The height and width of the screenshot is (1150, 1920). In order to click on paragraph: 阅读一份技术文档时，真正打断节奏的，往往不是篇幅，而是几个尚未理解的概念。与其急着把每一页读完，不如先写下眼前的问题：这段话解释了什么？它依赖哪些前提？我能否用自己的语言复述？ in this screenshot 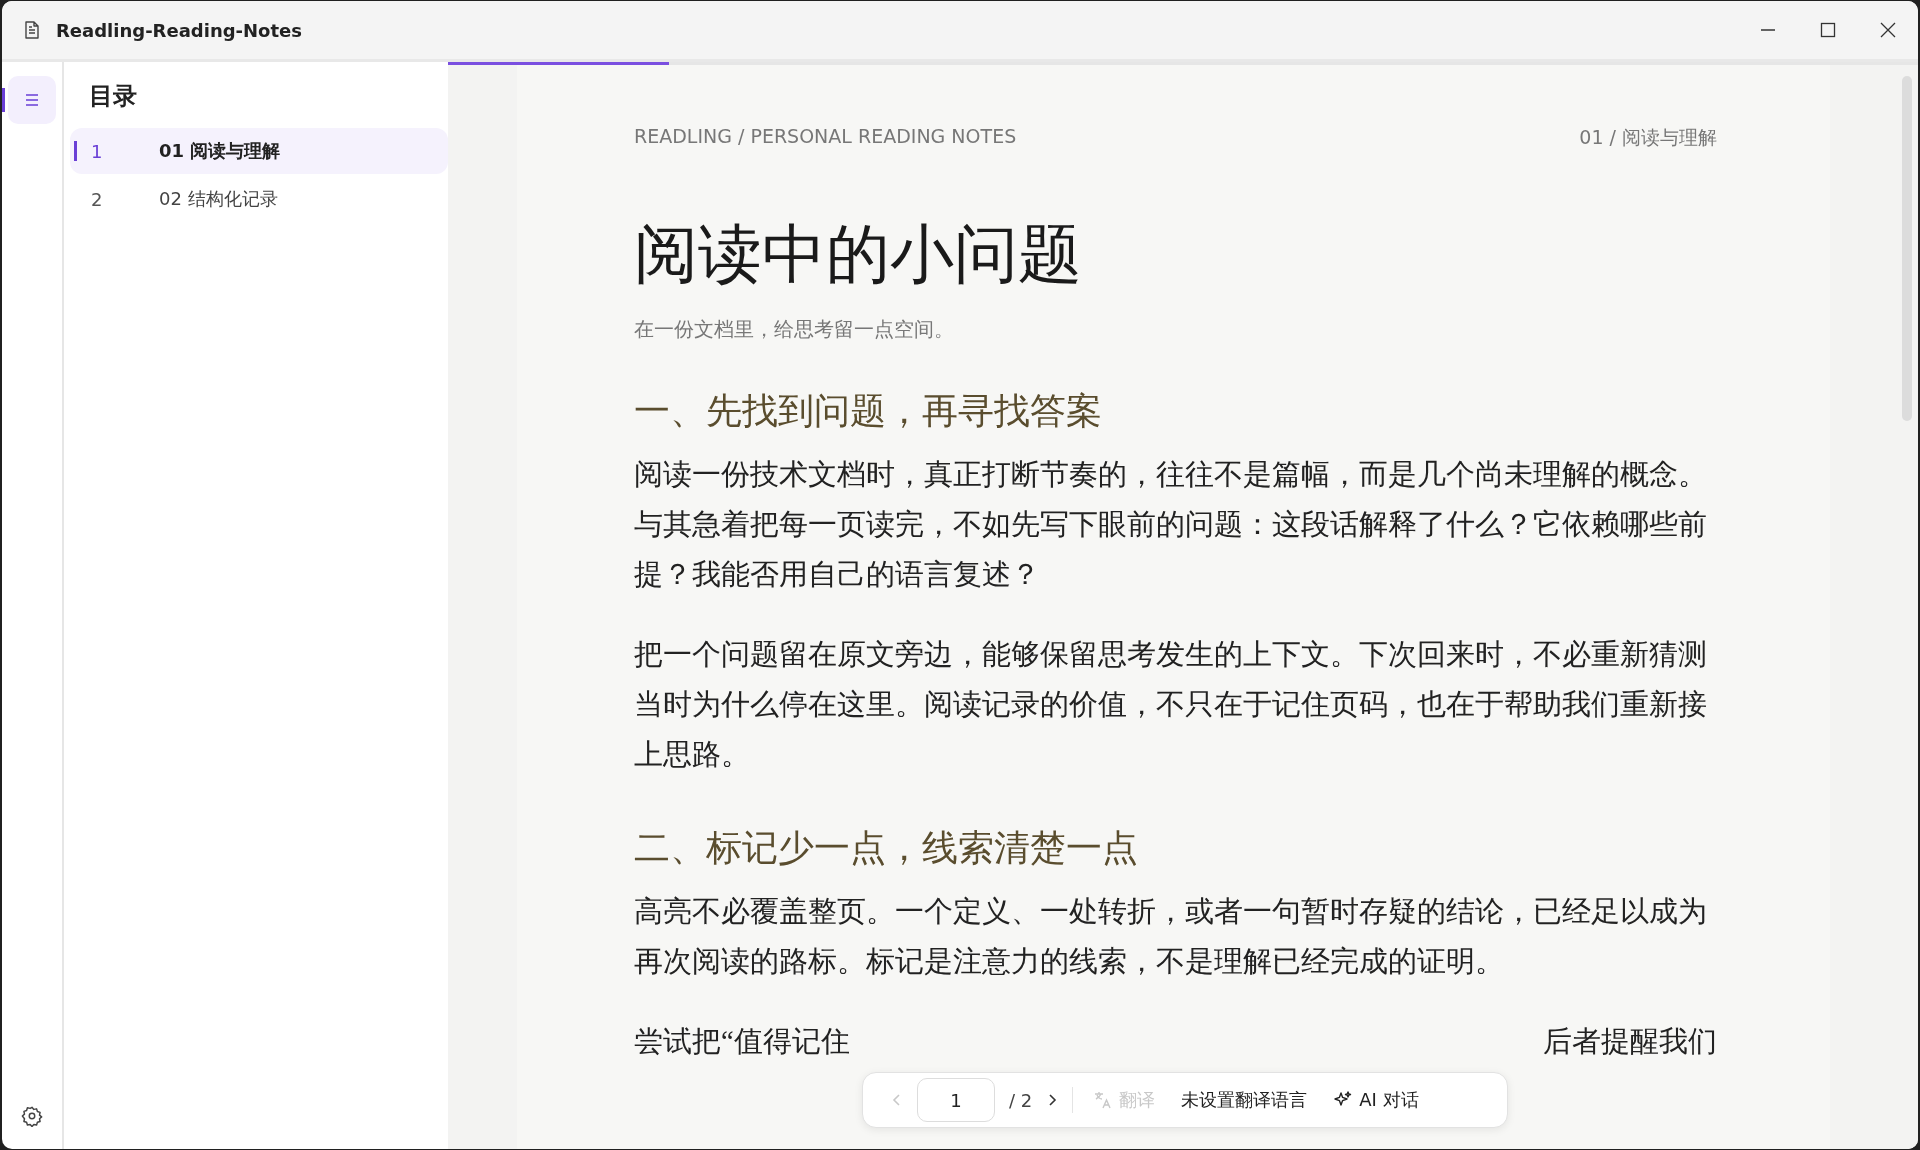, I will do `click(1171, 525)`.